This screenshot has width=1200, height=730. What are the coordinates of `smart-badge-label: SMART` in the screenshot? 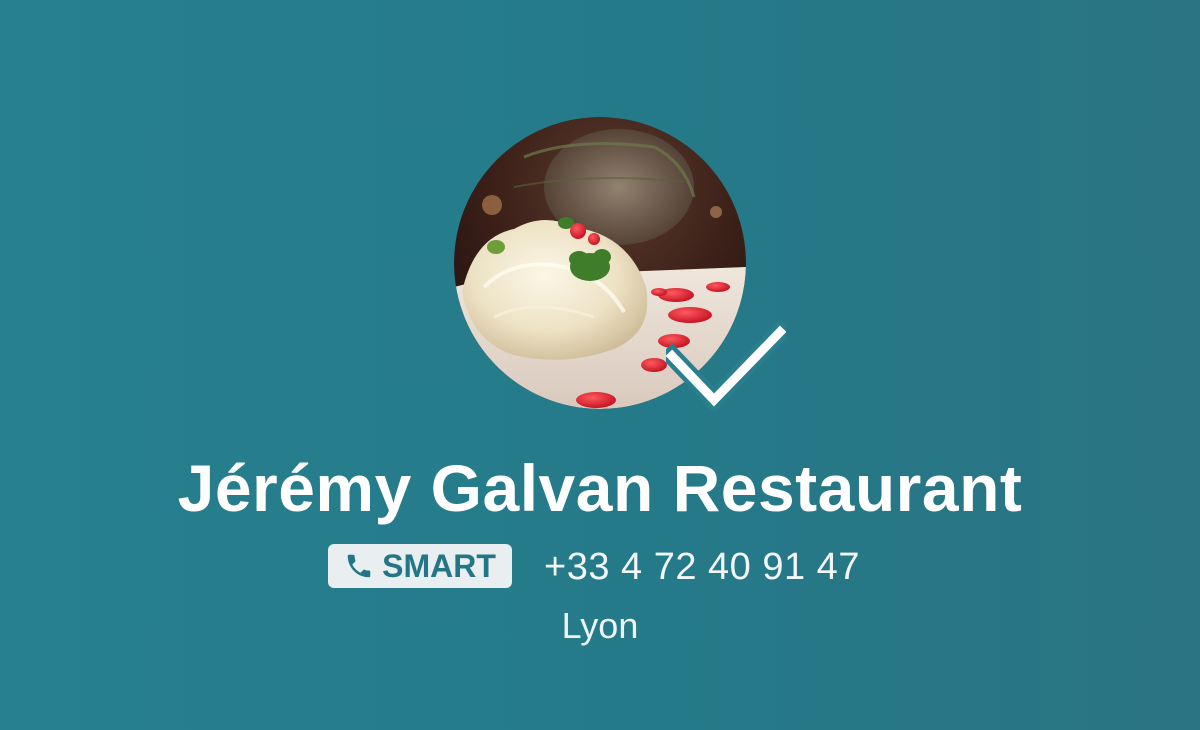 It's located at (439, 566).